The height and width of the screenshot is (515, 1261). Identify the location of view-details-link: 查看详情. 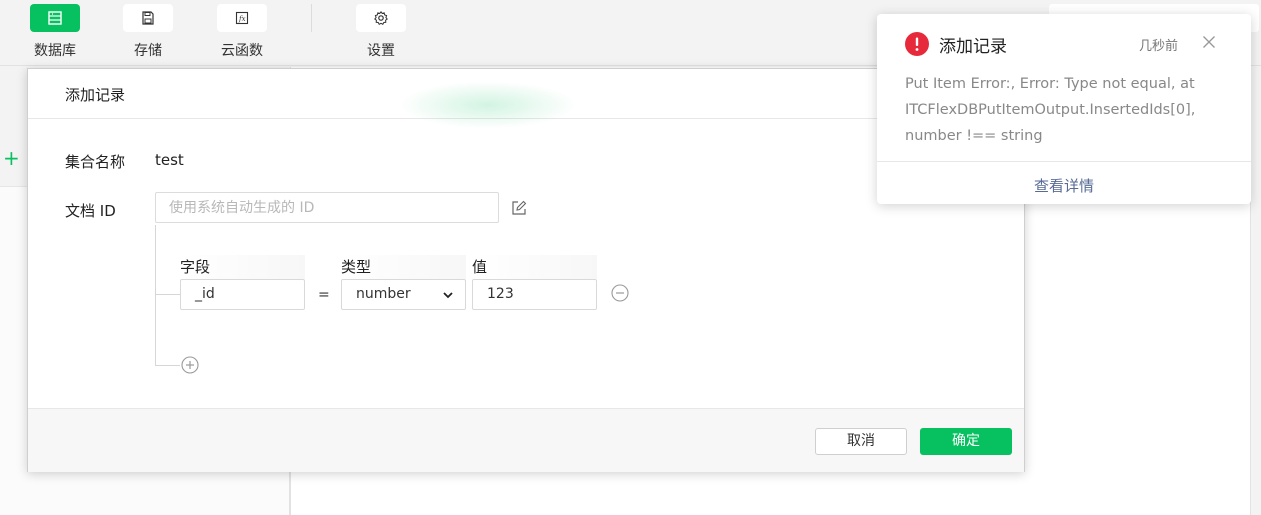
(1064, 185).